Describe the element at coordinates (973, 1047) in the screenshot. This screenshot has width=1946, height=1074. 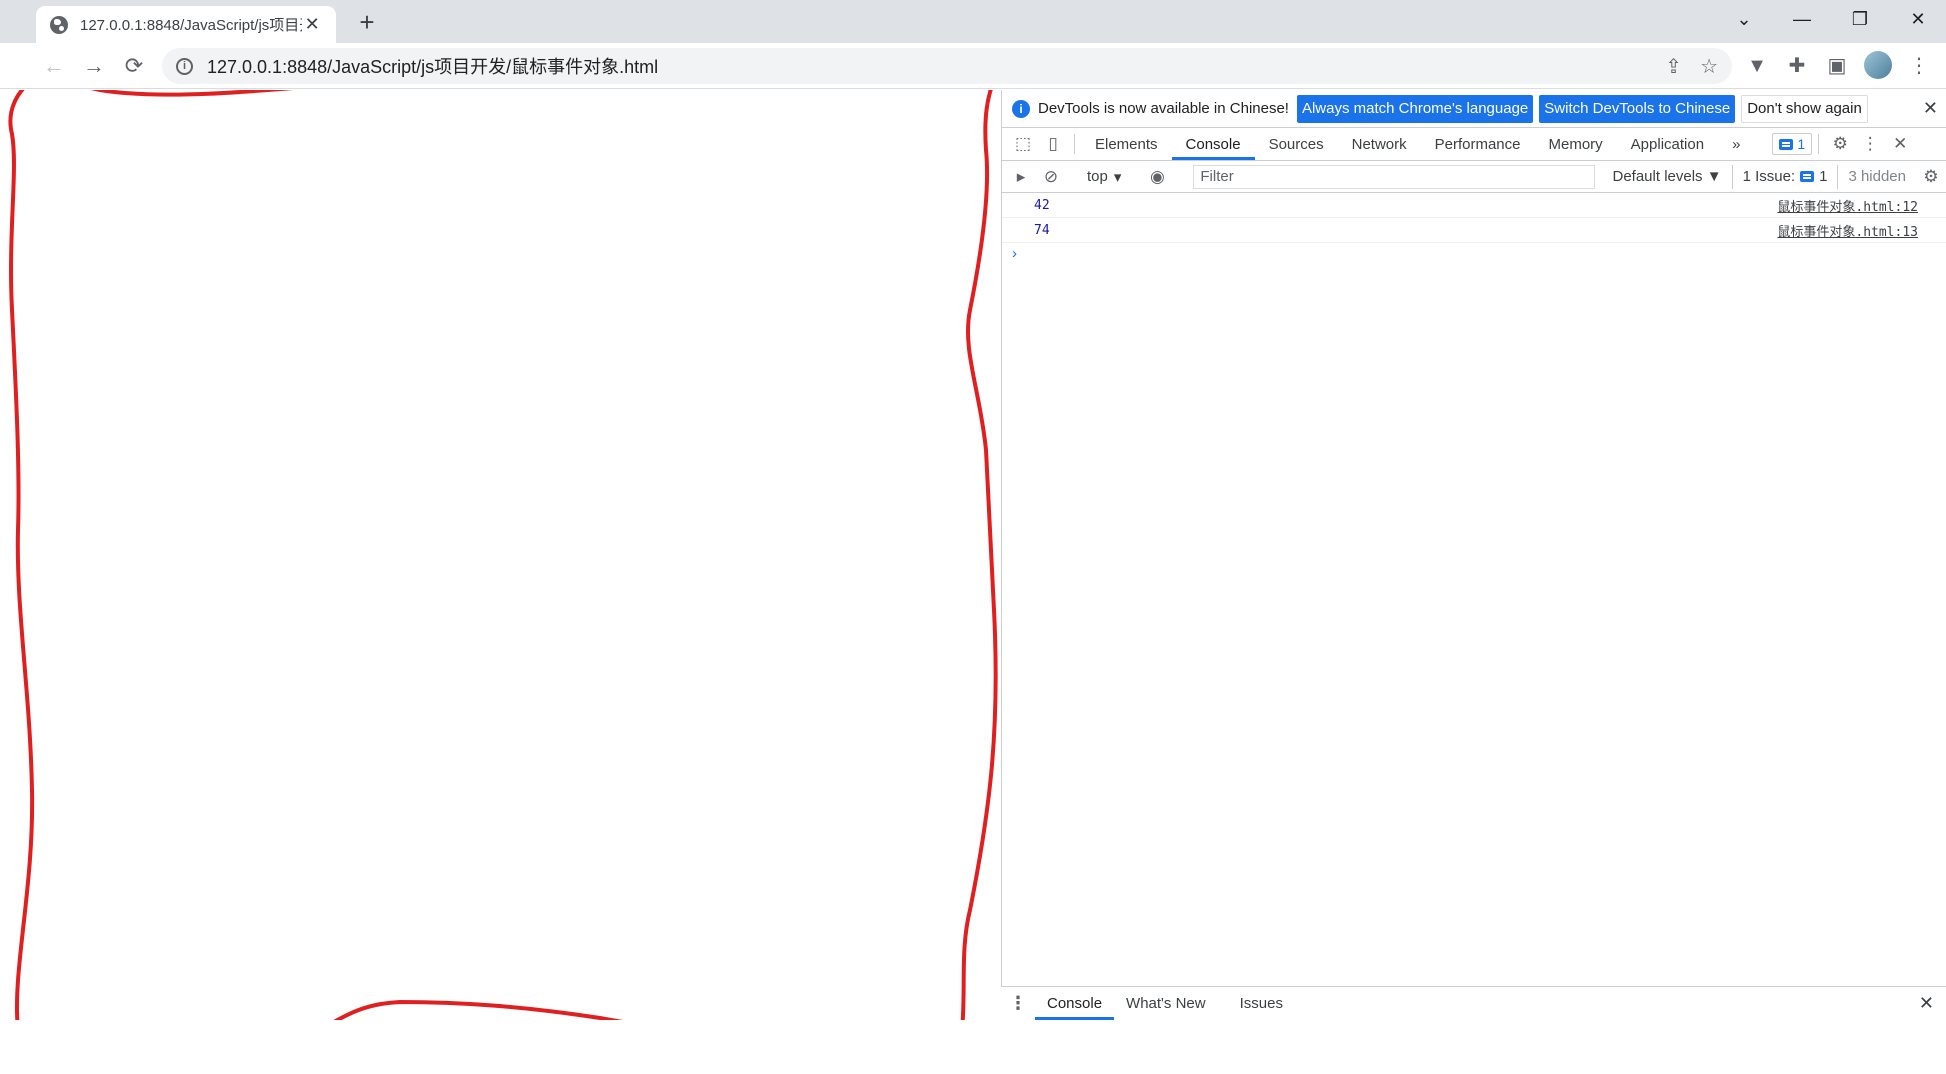
I see `page-bottom` at that location.